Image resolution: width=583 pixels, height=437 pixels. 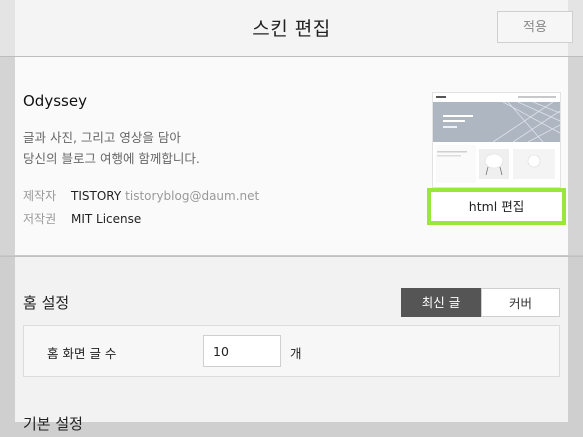 I want to click on page-title: 스킨 편집, so click(x=291, y=29).